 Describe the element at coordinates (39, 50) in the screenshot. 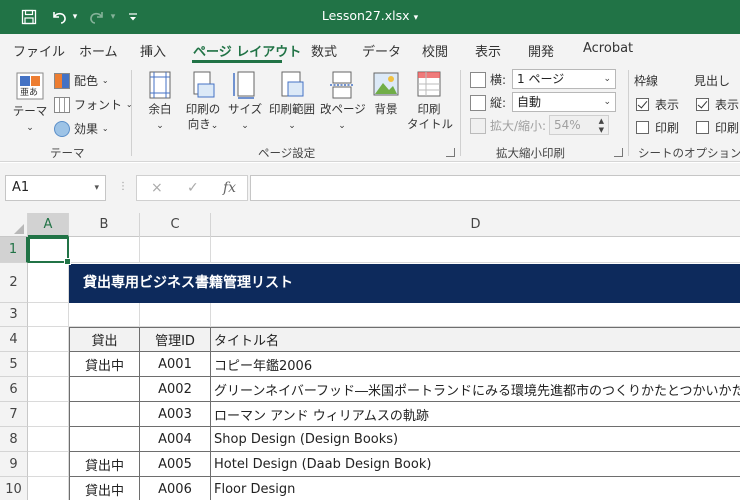

I see `tab-file: ファイル` at that location.